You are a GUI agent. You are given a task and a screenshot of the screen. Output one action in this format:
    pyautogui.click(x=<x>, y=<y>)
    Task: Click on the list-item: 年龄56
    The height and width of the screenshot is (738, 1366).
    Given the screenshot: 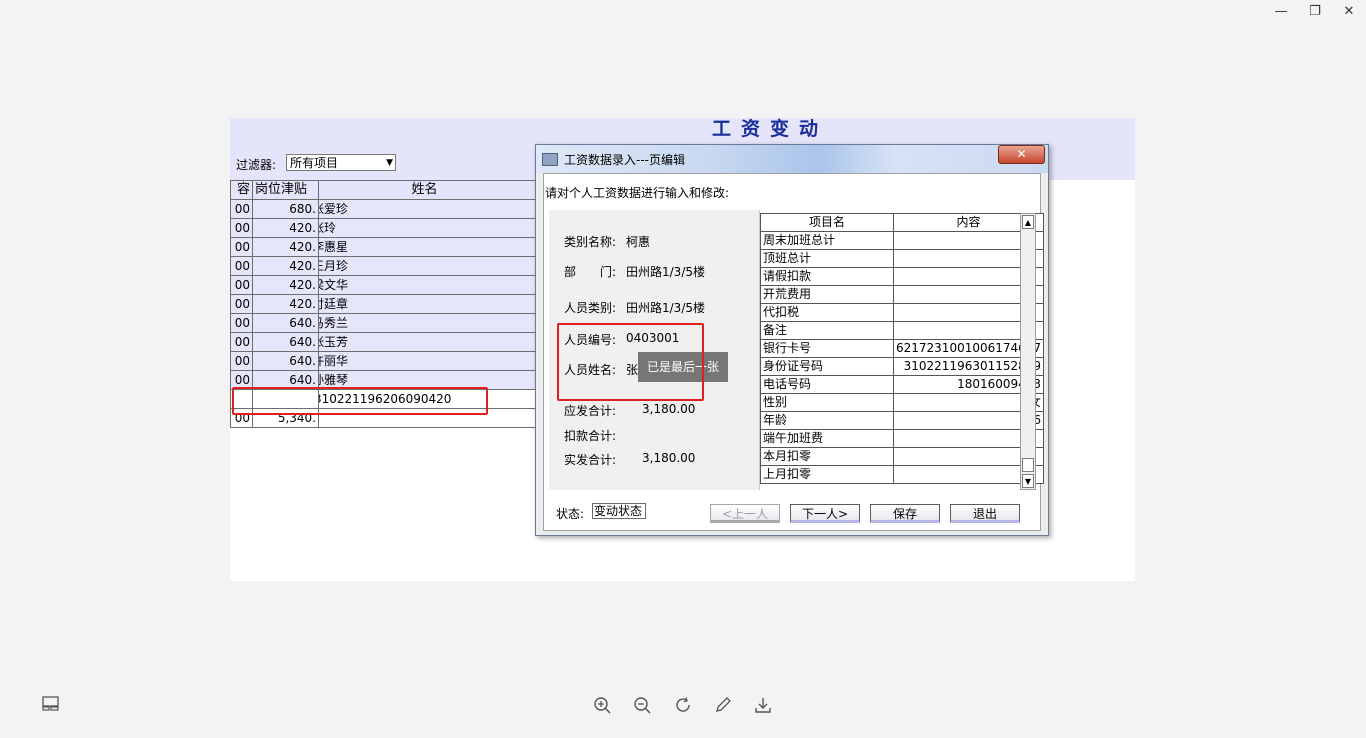 What is the action you would take?
    pyautogui.click(x=902, y=420)
    